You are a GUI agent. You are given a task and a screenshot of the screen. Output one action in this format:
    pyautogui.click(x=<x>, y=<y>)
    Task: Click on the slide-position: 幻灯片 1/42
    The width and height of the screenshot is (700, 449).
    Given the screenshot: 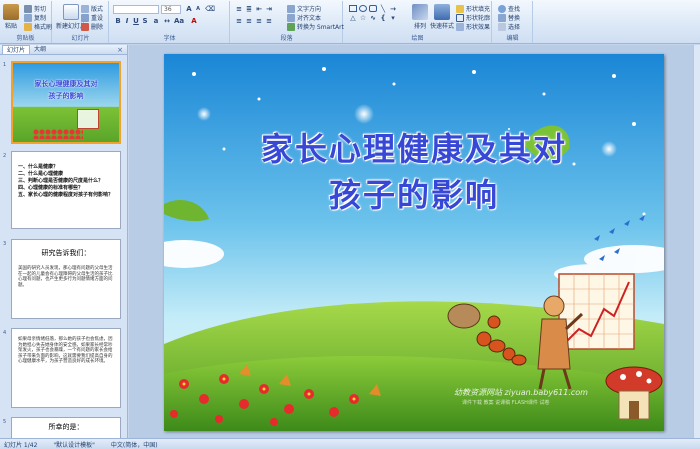 What is the action you would take?
    pyautogui.click(x=21, y=445)
    